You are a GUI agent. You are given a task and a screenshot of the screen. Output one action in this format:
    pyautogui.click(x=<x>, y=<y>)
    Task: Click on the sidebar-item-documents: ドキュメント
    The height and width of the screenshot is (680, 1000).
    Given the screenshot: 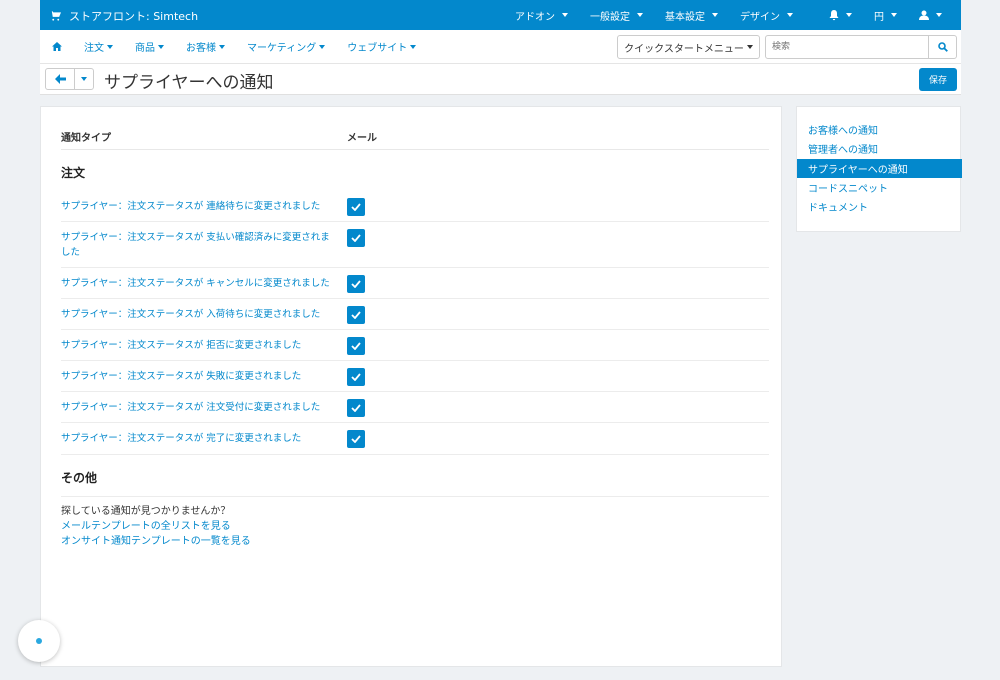 What is the action you would take?
    pyautogui.click(x=879, y=206)
    